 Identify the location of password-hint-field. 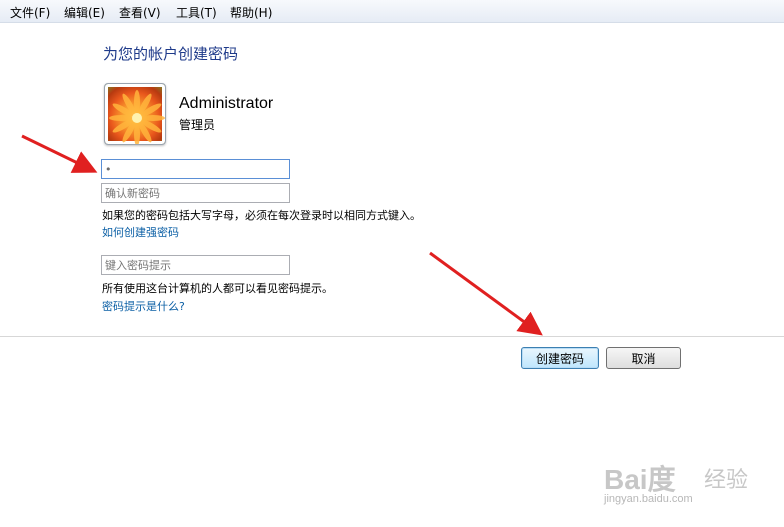
(195, 265).